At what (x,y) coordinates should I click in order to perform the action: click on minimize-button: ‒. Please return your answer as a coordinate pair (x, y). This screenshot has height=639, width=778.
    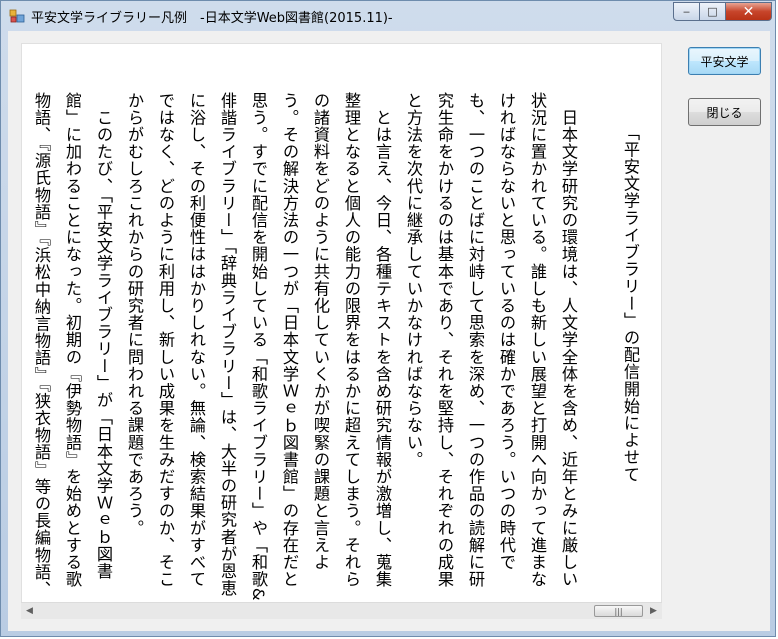
    Looking at the image, I should click on (686, 11).